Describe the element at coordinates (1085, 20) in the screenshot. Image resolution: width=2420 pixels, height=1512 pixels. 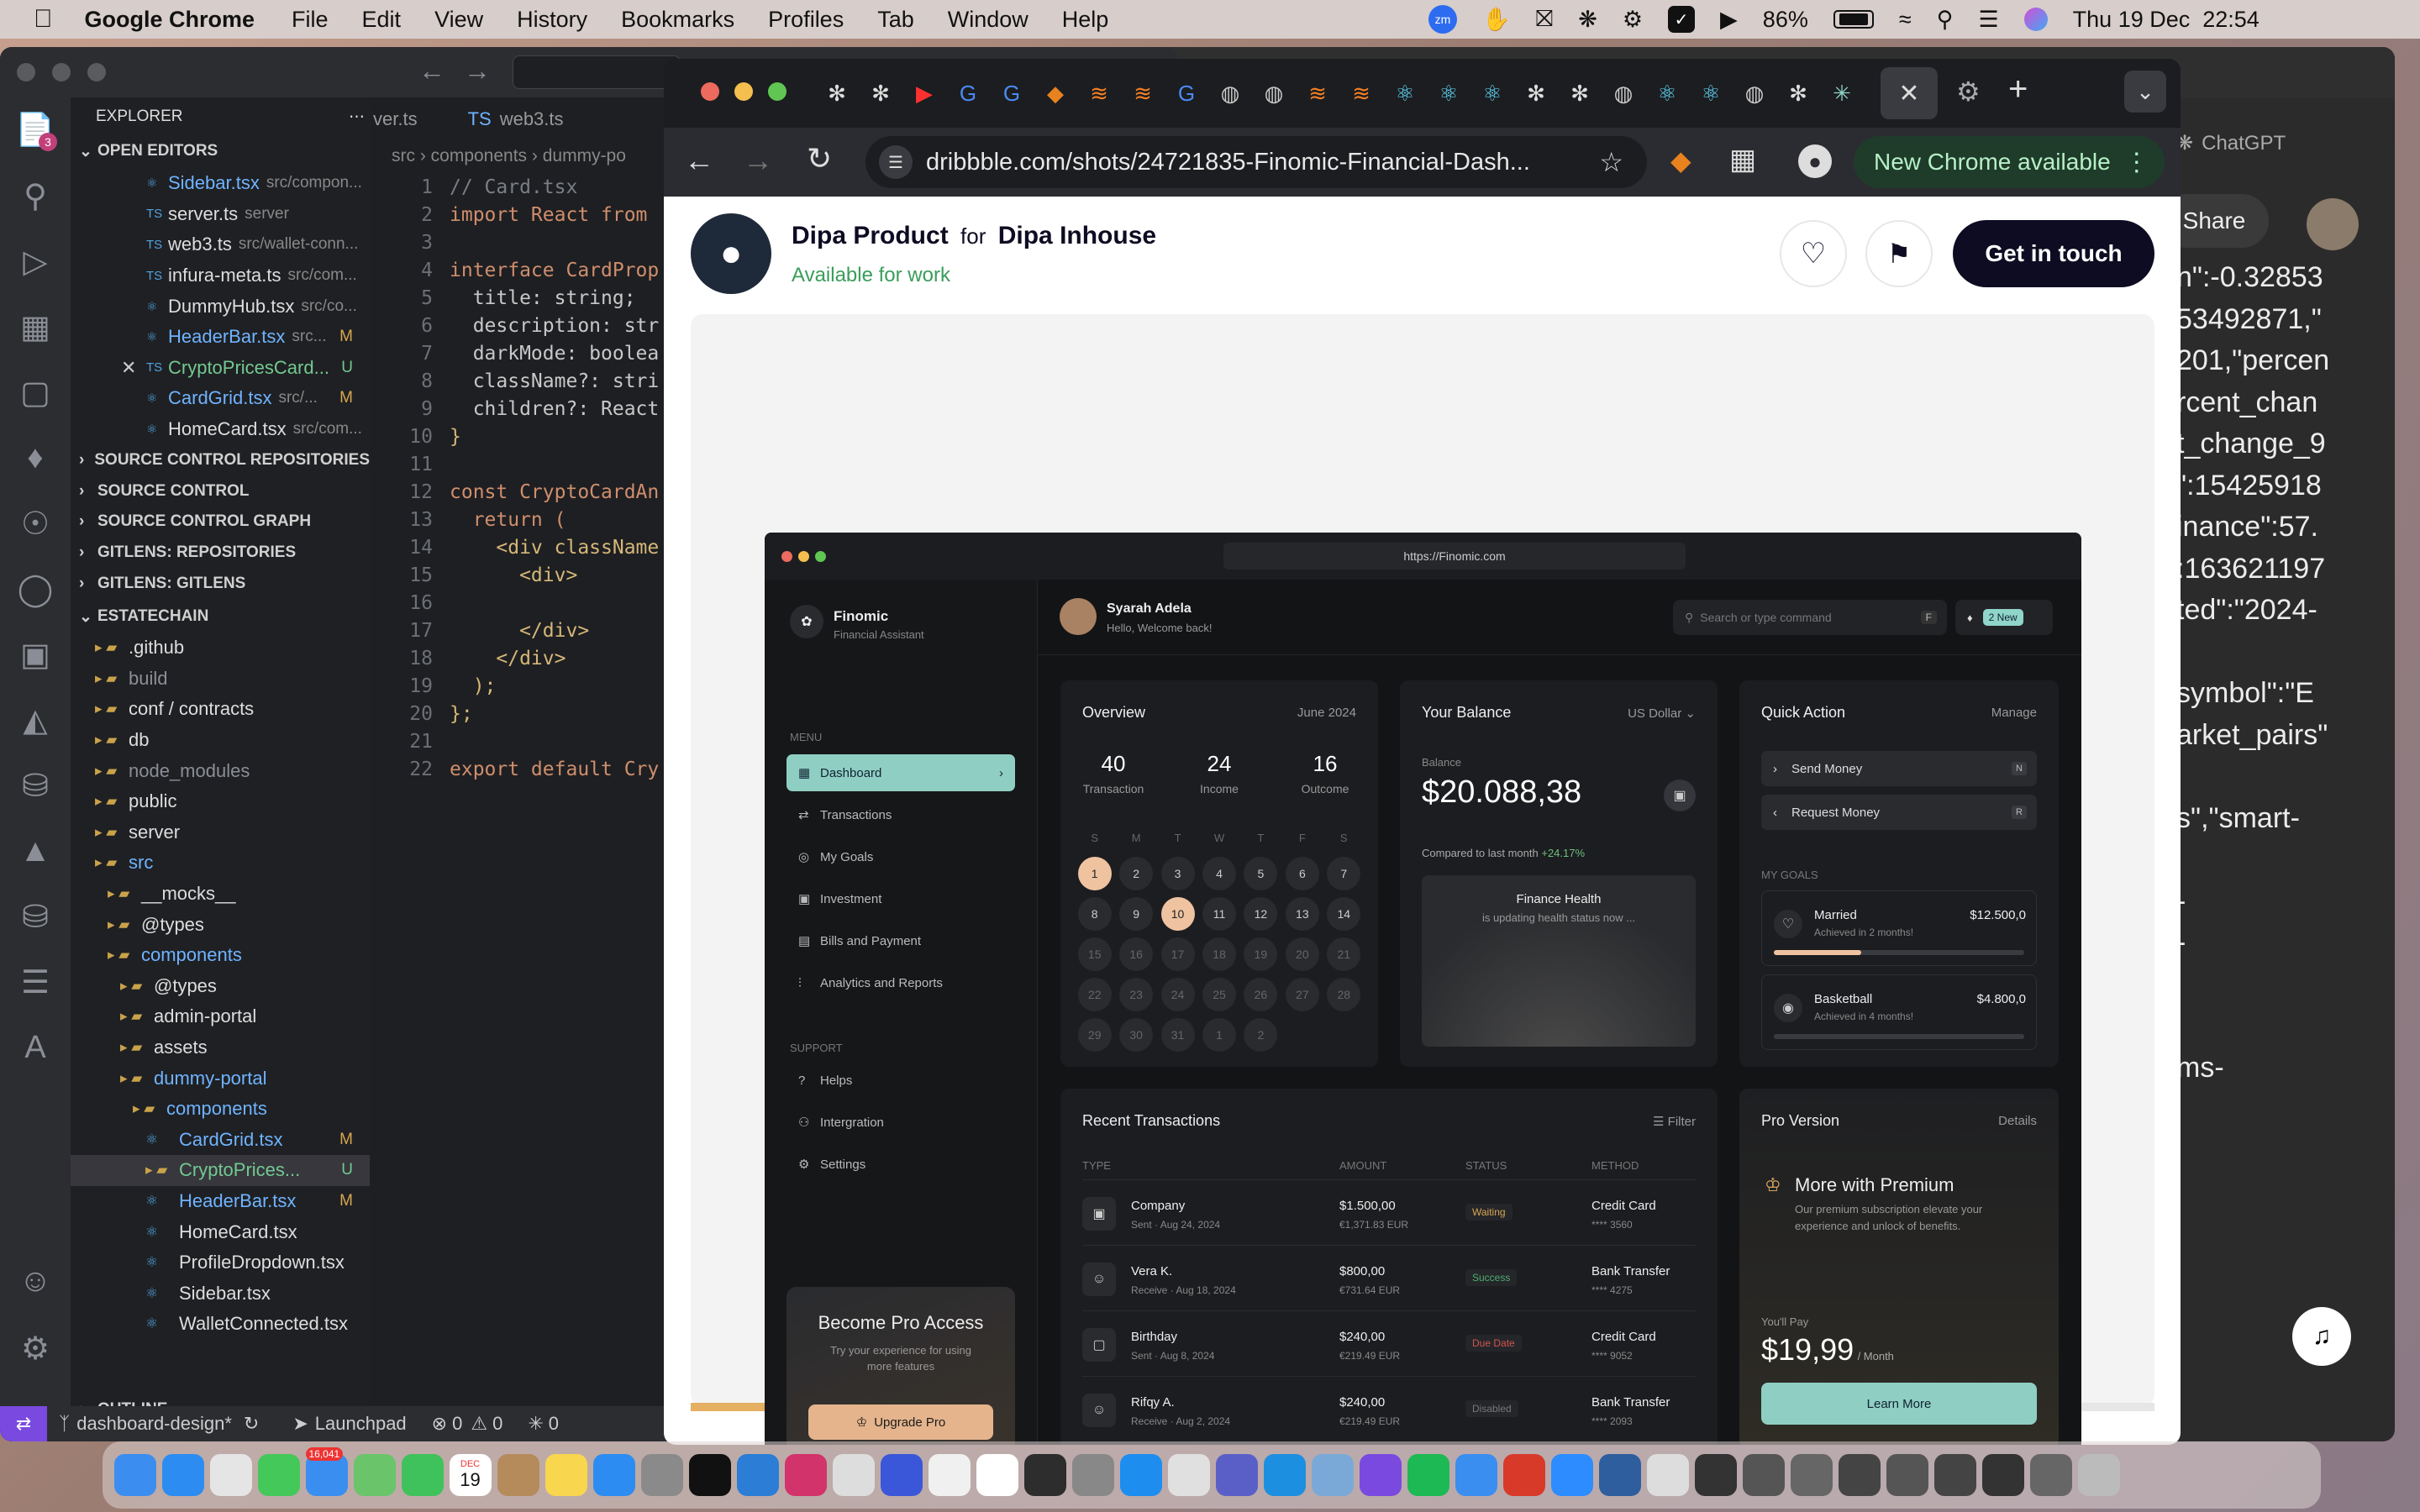
I see `menu-help: Help` at that location.